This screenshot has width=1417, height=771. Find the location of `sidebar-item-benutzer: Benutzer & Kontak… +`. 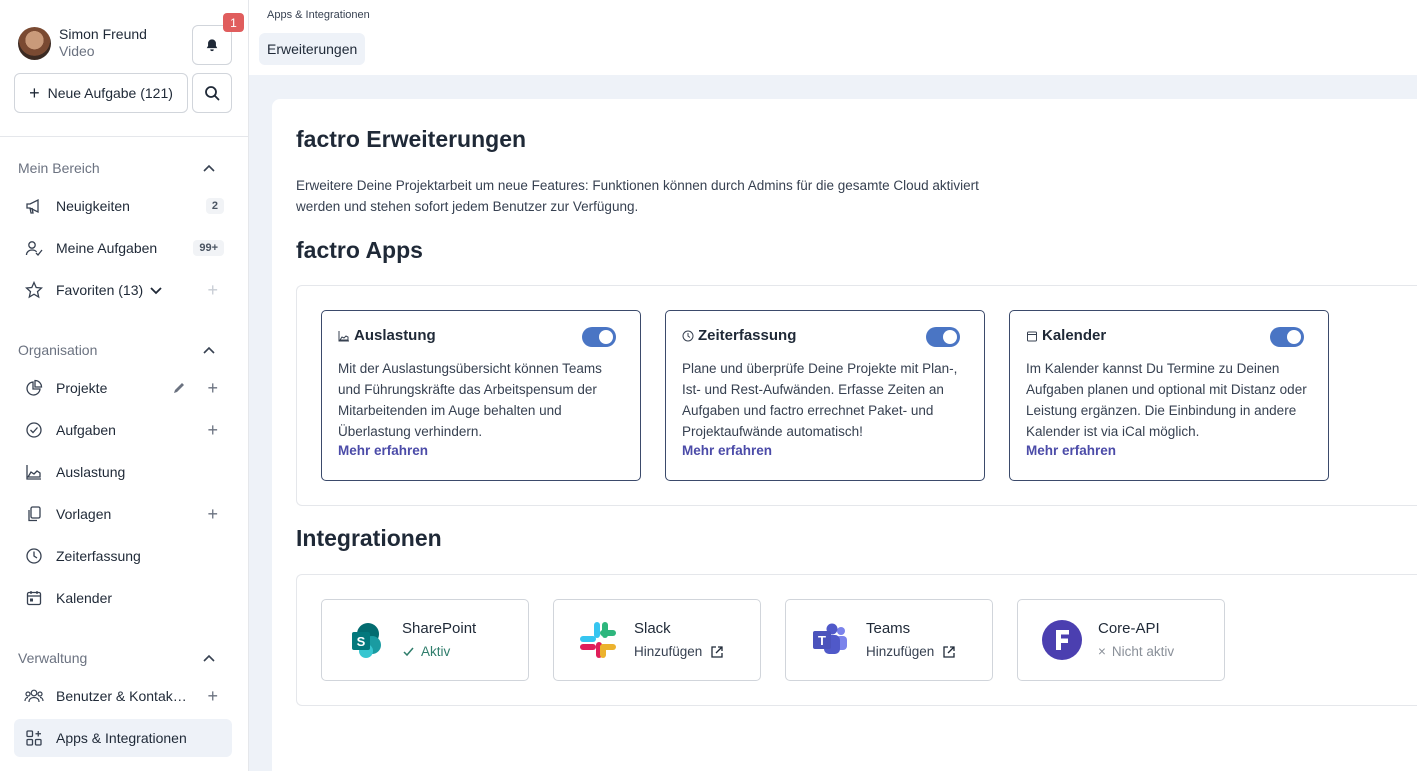

sidebar-item-benutzer: Benutzer & Kontak… + is located at coordinates (123, 696).